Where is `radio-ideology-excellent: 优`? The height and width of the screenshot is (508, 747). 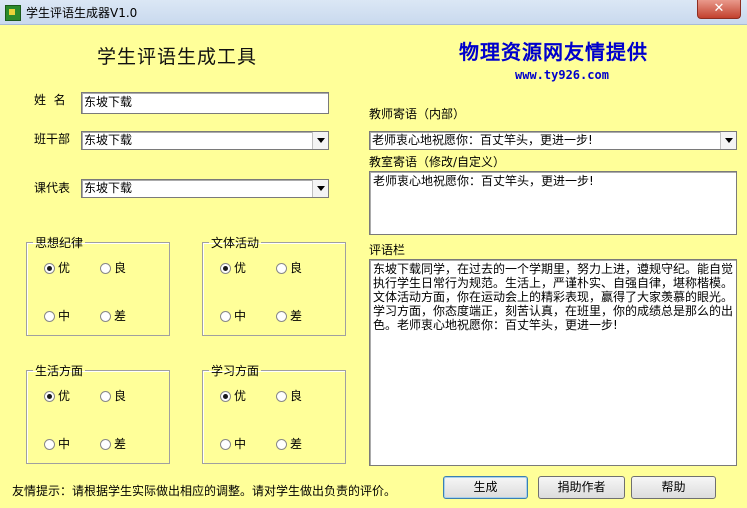 radio-ideology-excellent: 优 is located at coordinates (57, 268).